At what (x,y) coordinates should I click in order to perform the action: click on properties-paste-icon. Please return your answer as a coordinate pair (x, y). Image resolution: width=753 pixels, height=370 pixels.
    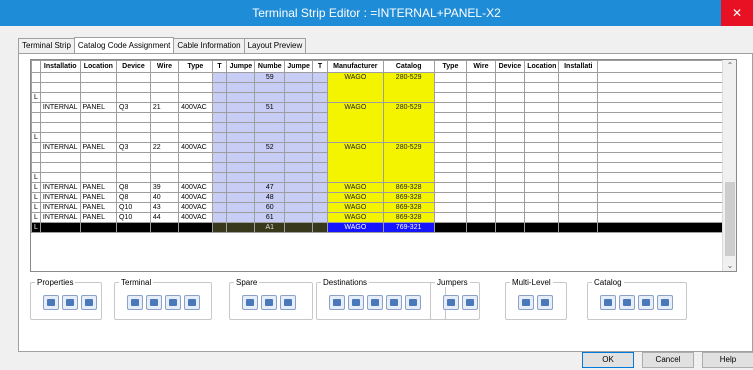
    Looking at the image, I should click on (89, 302).